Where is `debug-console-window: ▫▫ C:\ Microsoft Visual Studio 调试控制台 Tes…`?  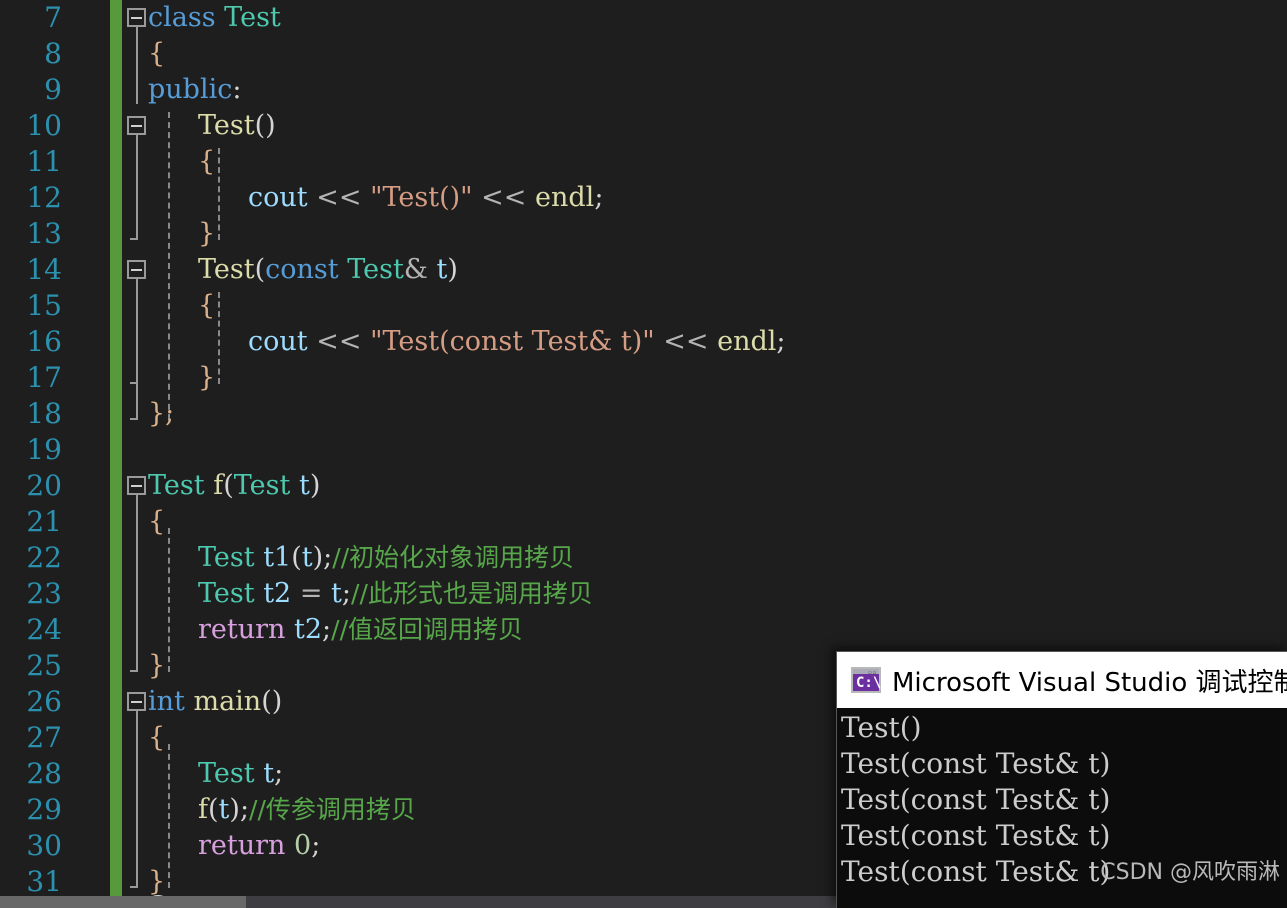
debug-console-window: ▫▫ C:\ Microsoft Visual Studio 调试控制台 Tes… is located at coordinates (1061, 779).